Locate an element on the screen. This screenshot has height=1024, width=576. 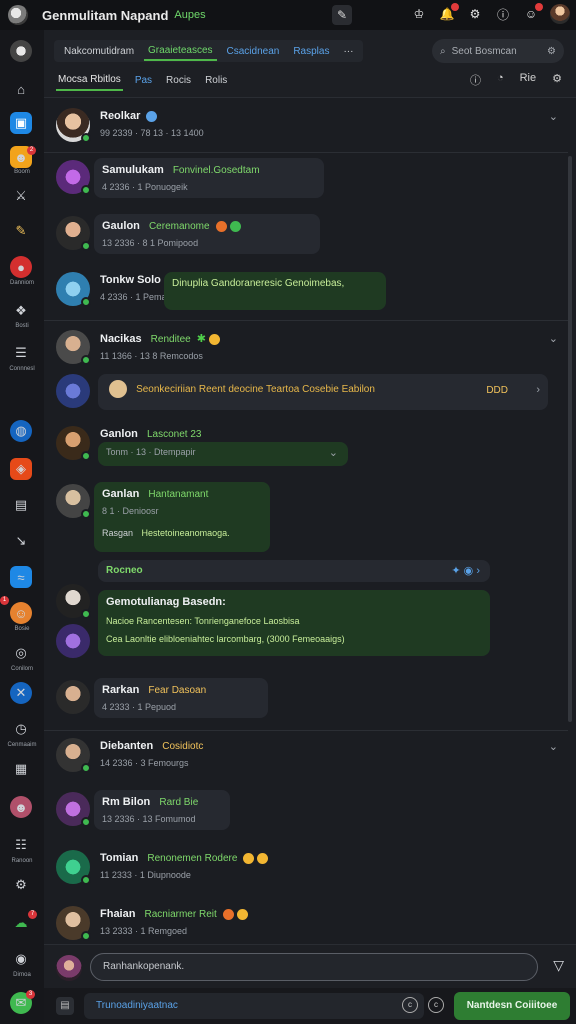
settings-icon: ⚙ is located at coordinates (475, 14).